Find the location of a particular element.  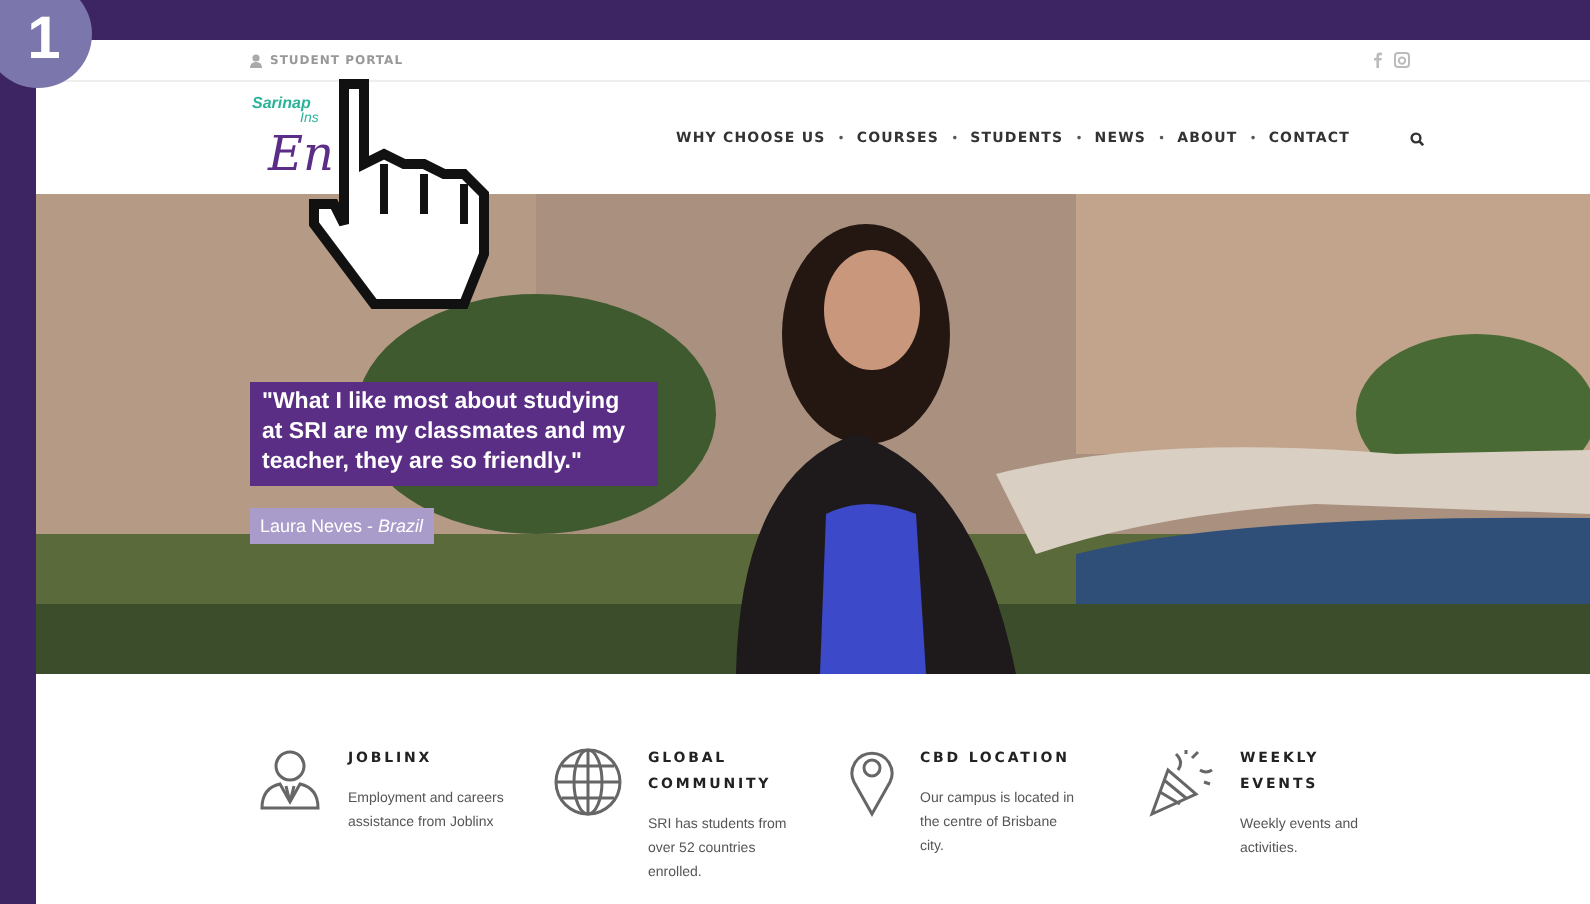

facebook-icon is located at coordinates (1378, 60).